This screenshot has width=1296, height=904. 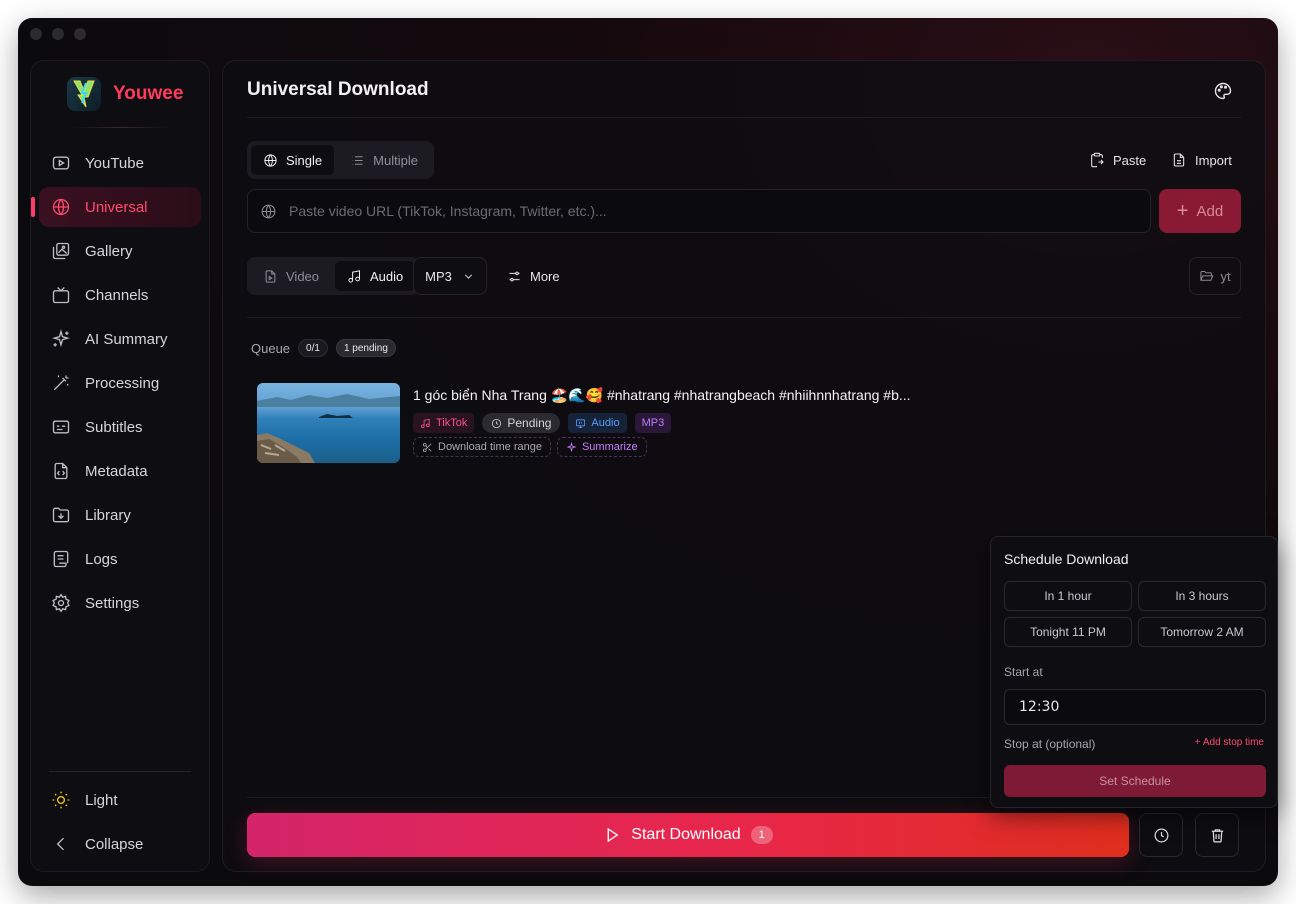 I want to click on mode-multiple-button: Multiple, so click(x=384, y=160).